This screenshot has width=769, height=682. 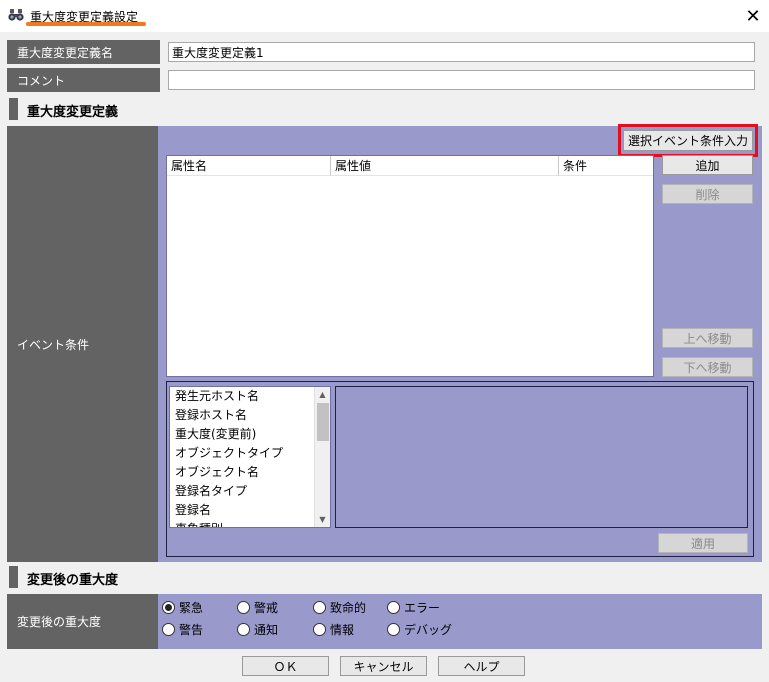 What do you see at coordinates (266, 608) in the screenshot?
I see `option-label: 警戒` at bounding box center [266, 608].